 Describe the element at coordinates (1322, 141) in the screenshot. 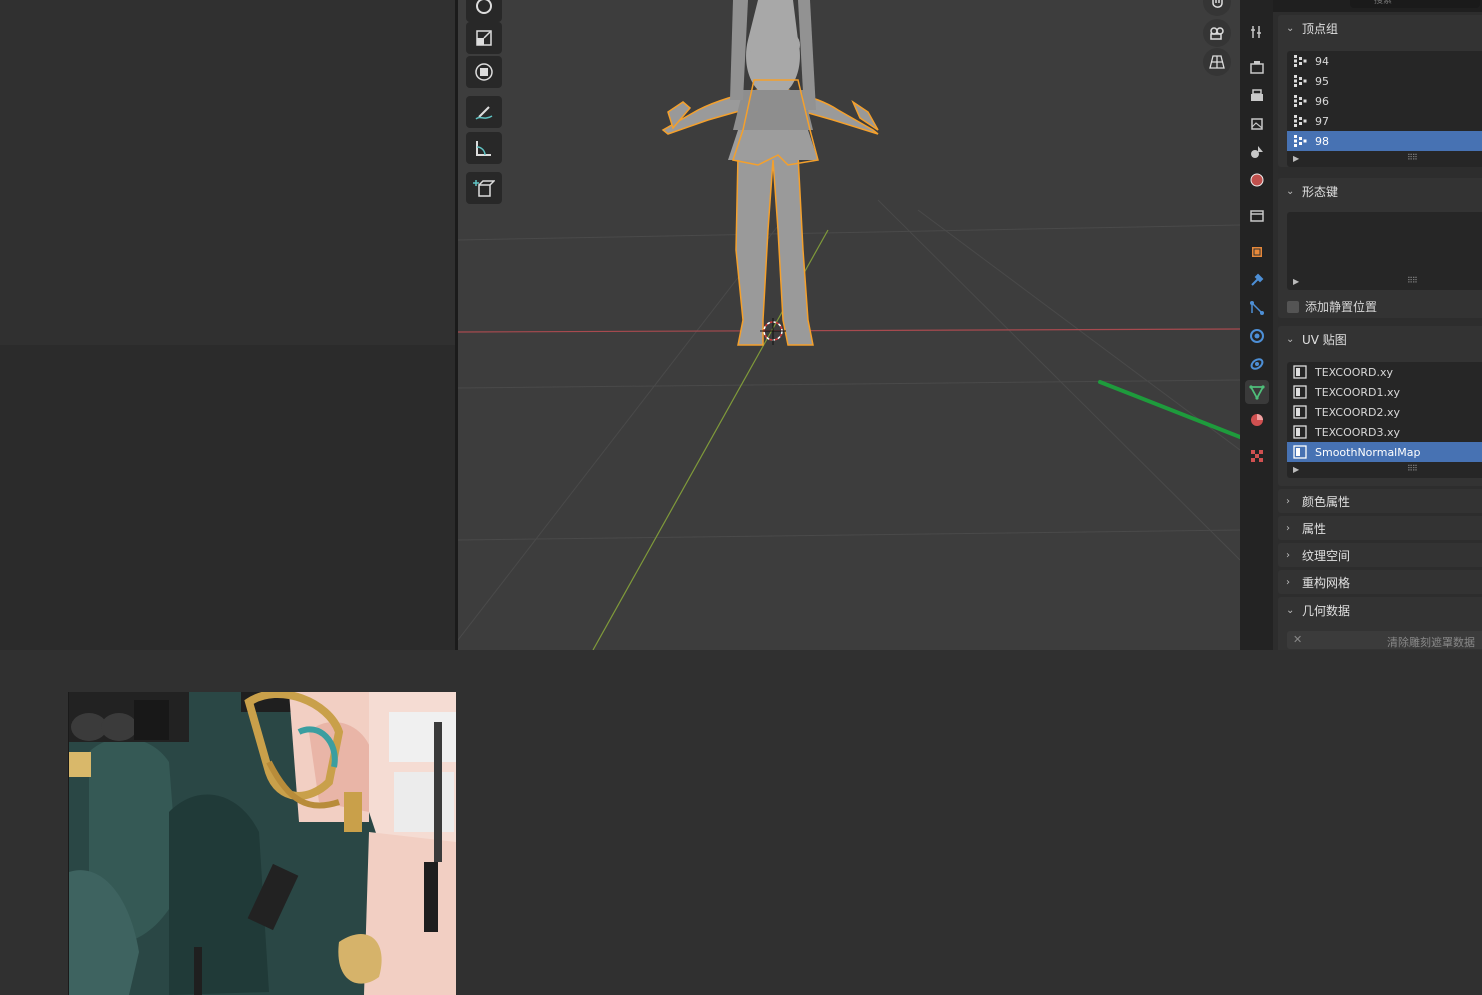

I see `vertex-group-label: 98` at that location.